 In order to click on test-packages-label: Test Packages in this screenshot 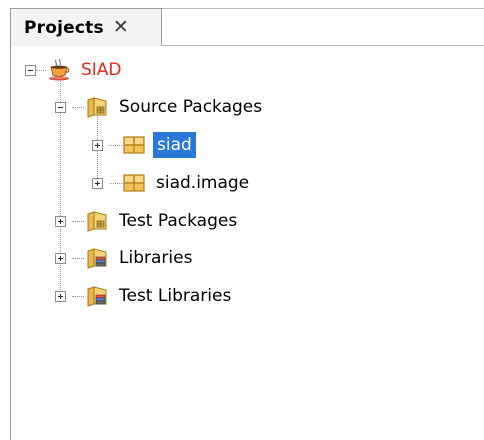, I will do `click(178, 221)`.